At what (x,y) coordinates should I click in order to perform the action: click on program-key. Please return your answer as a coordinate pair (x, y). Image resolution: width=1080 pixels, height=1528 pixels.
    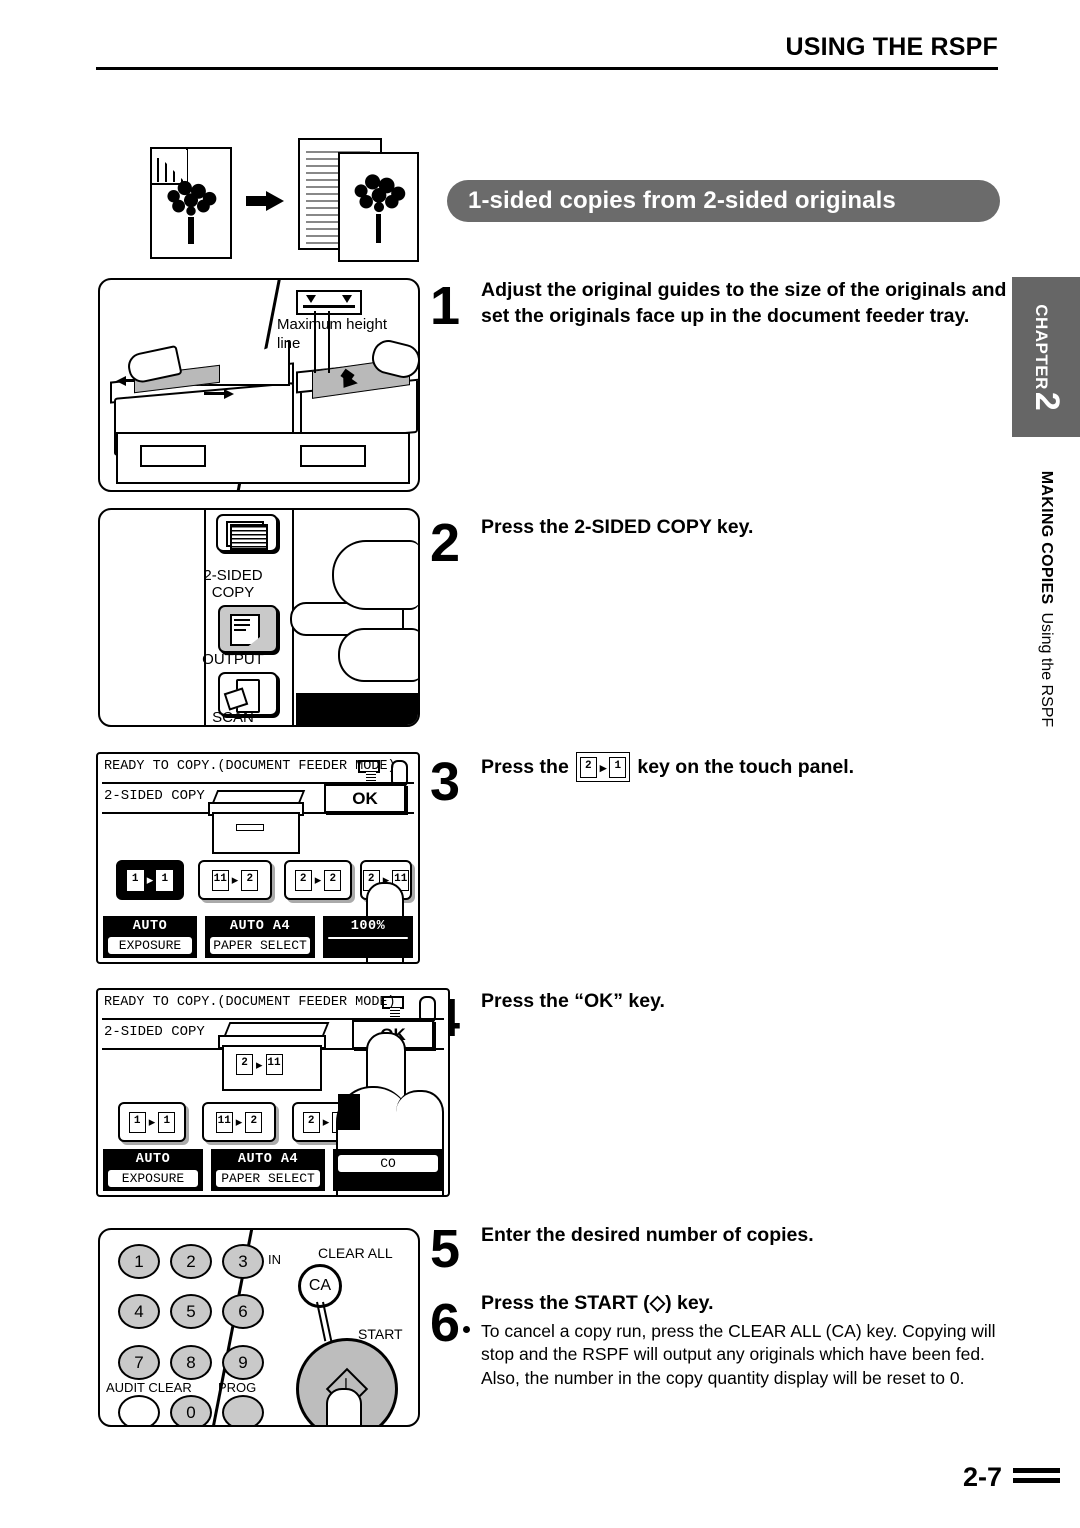
    Looking at the image, I should click on (243, 1410).